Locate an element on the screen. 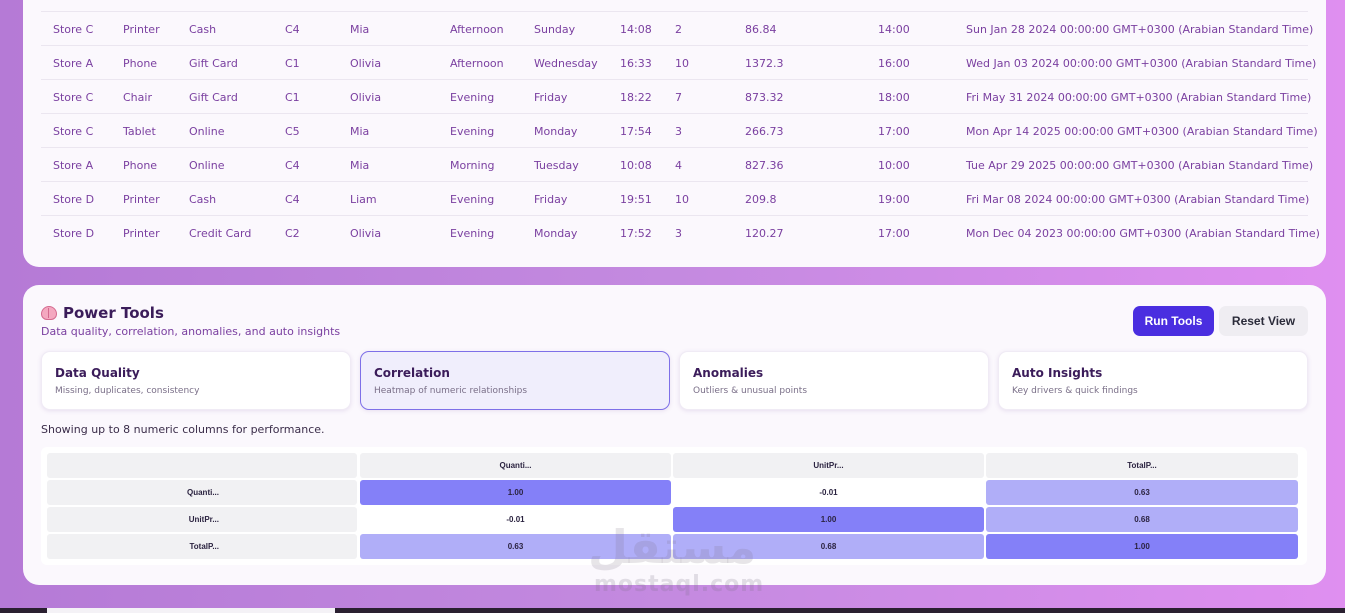 This screenshot has width=1345, height=613. table-cell: 17:54 is located at coordinates (636, 131).